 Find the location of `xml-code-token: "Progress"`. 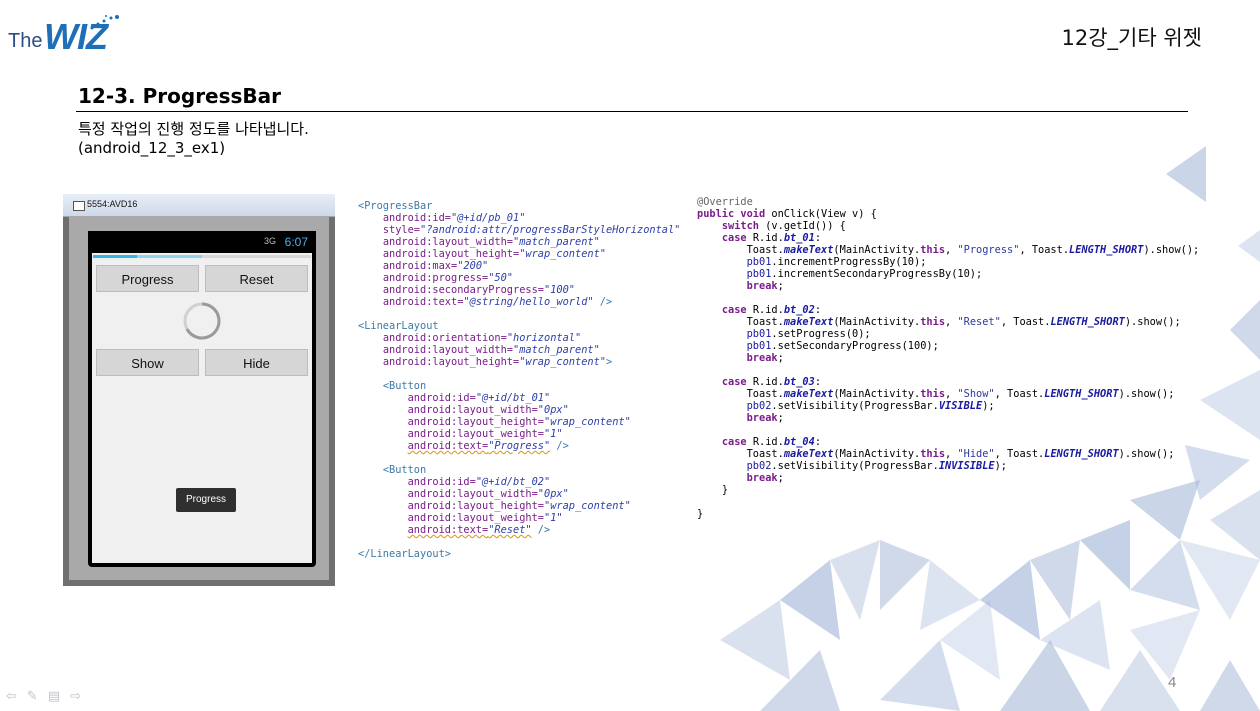

xml-code-token: "Progress" is located at coordinates (519, 446).